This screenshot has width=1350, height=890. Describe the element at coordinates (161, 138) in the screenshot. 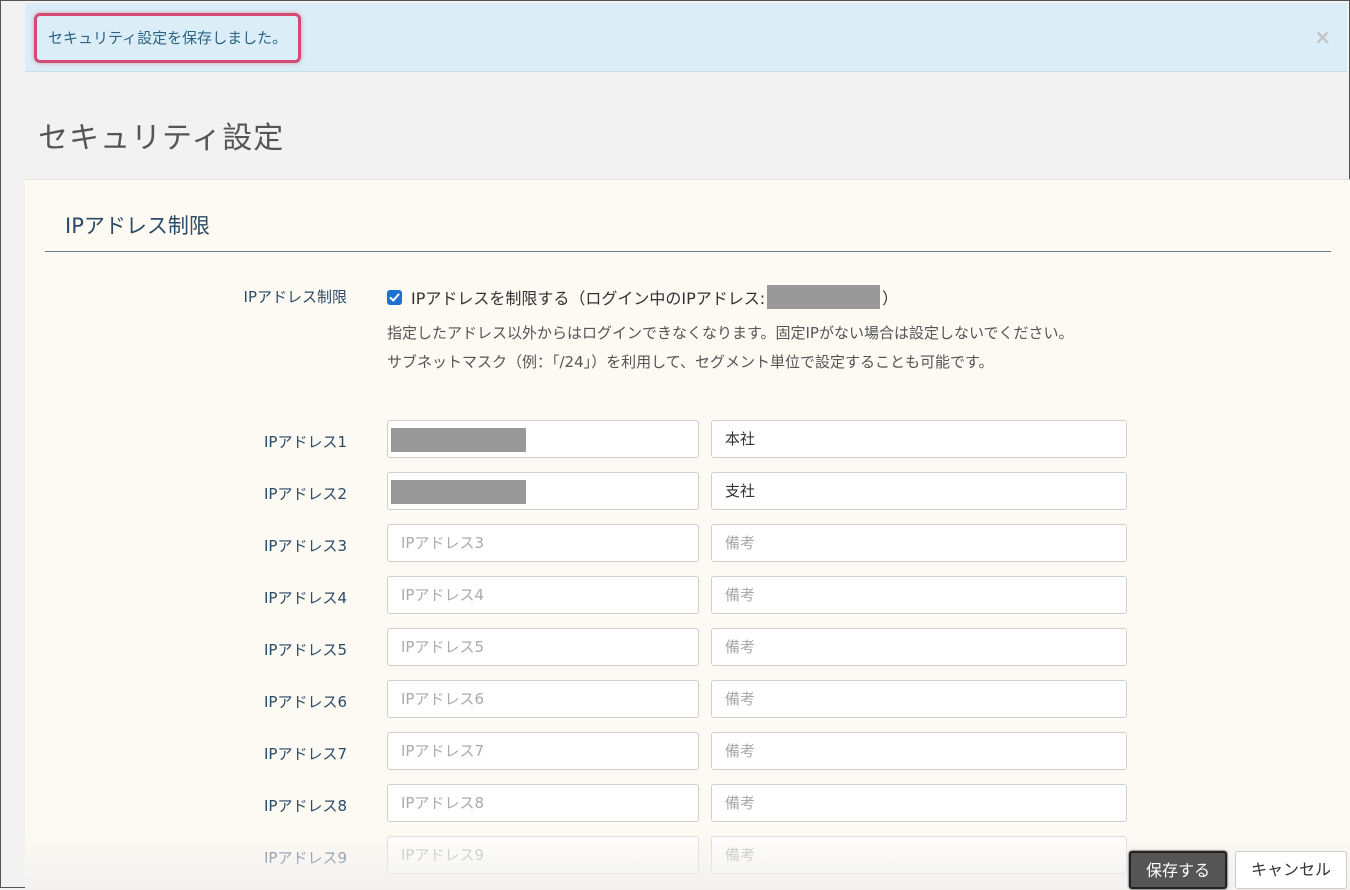

I see `page-title: セキュリティ設定` at that location.